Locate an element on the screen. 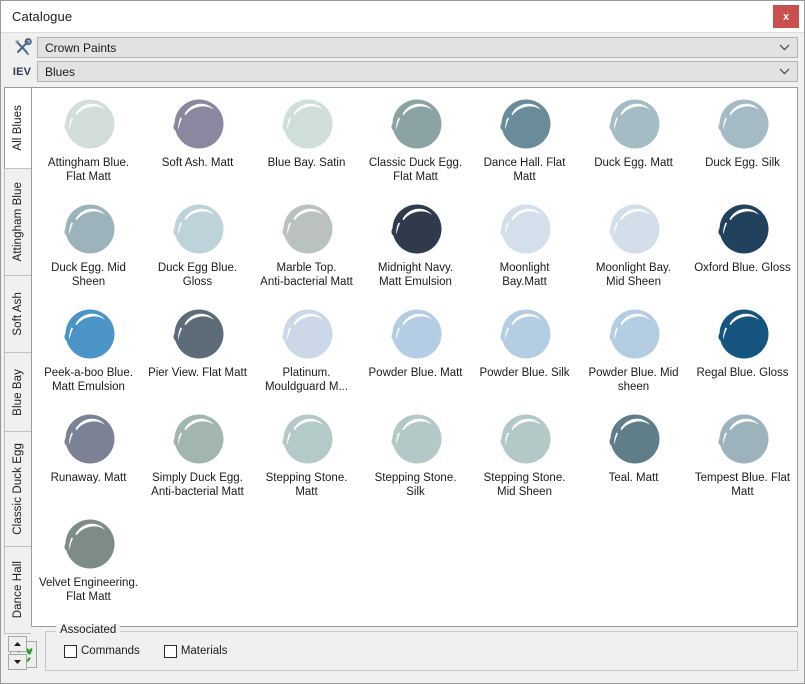 Image resolution: width=805 pixels, height=684 pixels. swatch-label: Duck Egg. Mid Sheen is located at coordinates (88, 275).